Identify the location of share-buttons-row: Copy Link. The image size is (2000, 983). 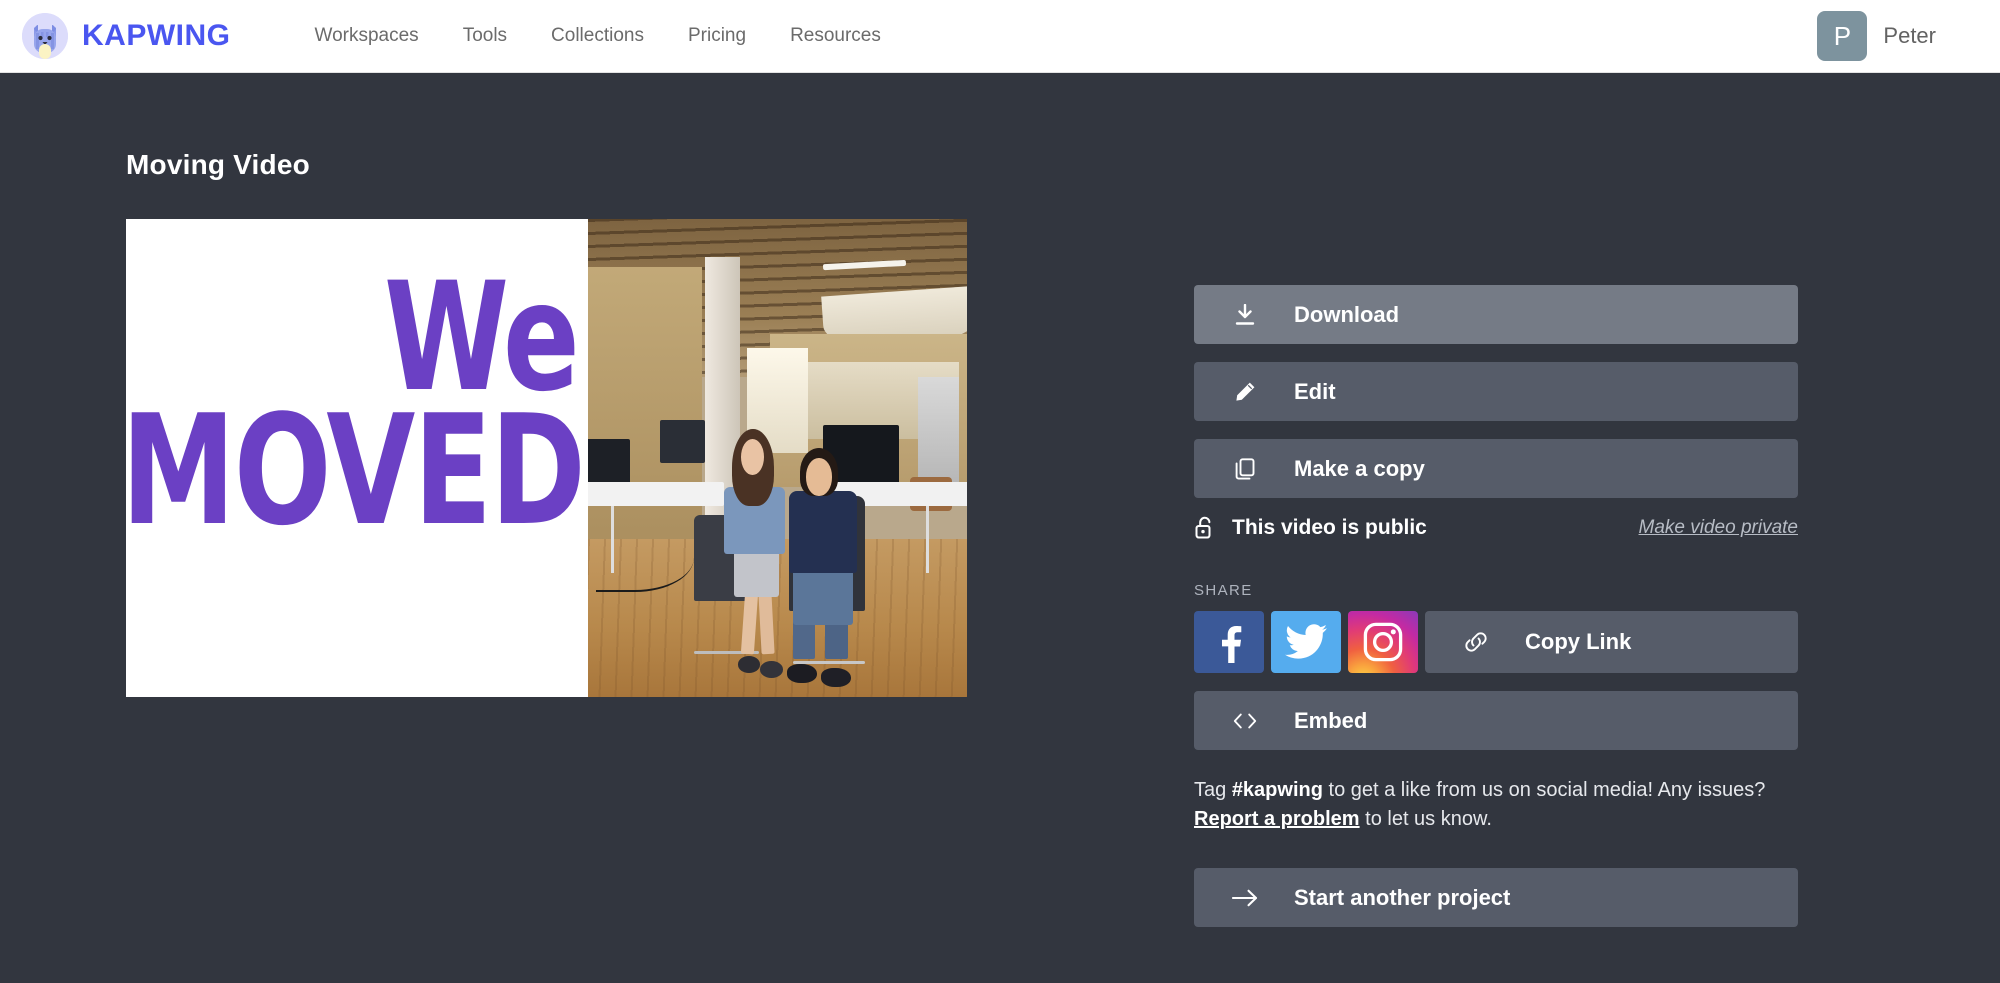
(1496, 642).